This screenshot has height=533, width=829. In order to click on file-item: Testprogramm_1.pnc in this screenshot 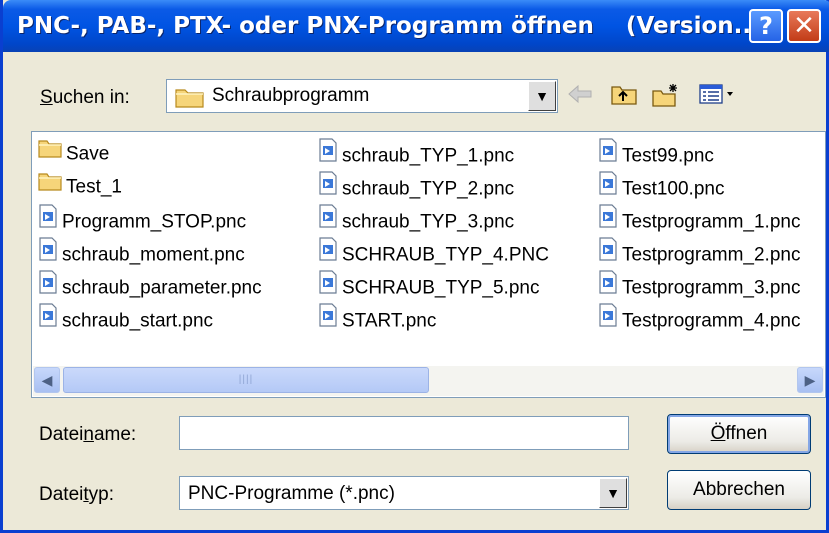, I will do `click(699, 221)`.